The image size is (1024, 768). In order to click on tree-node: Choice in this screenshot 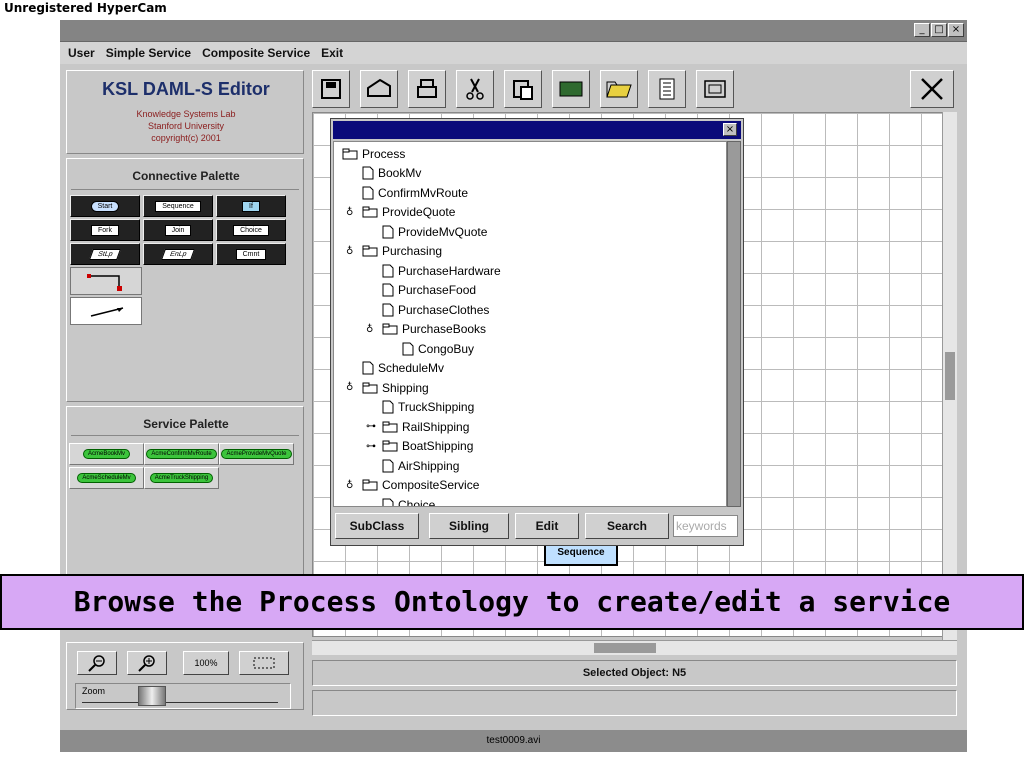, I will do `click(408, 500)`.